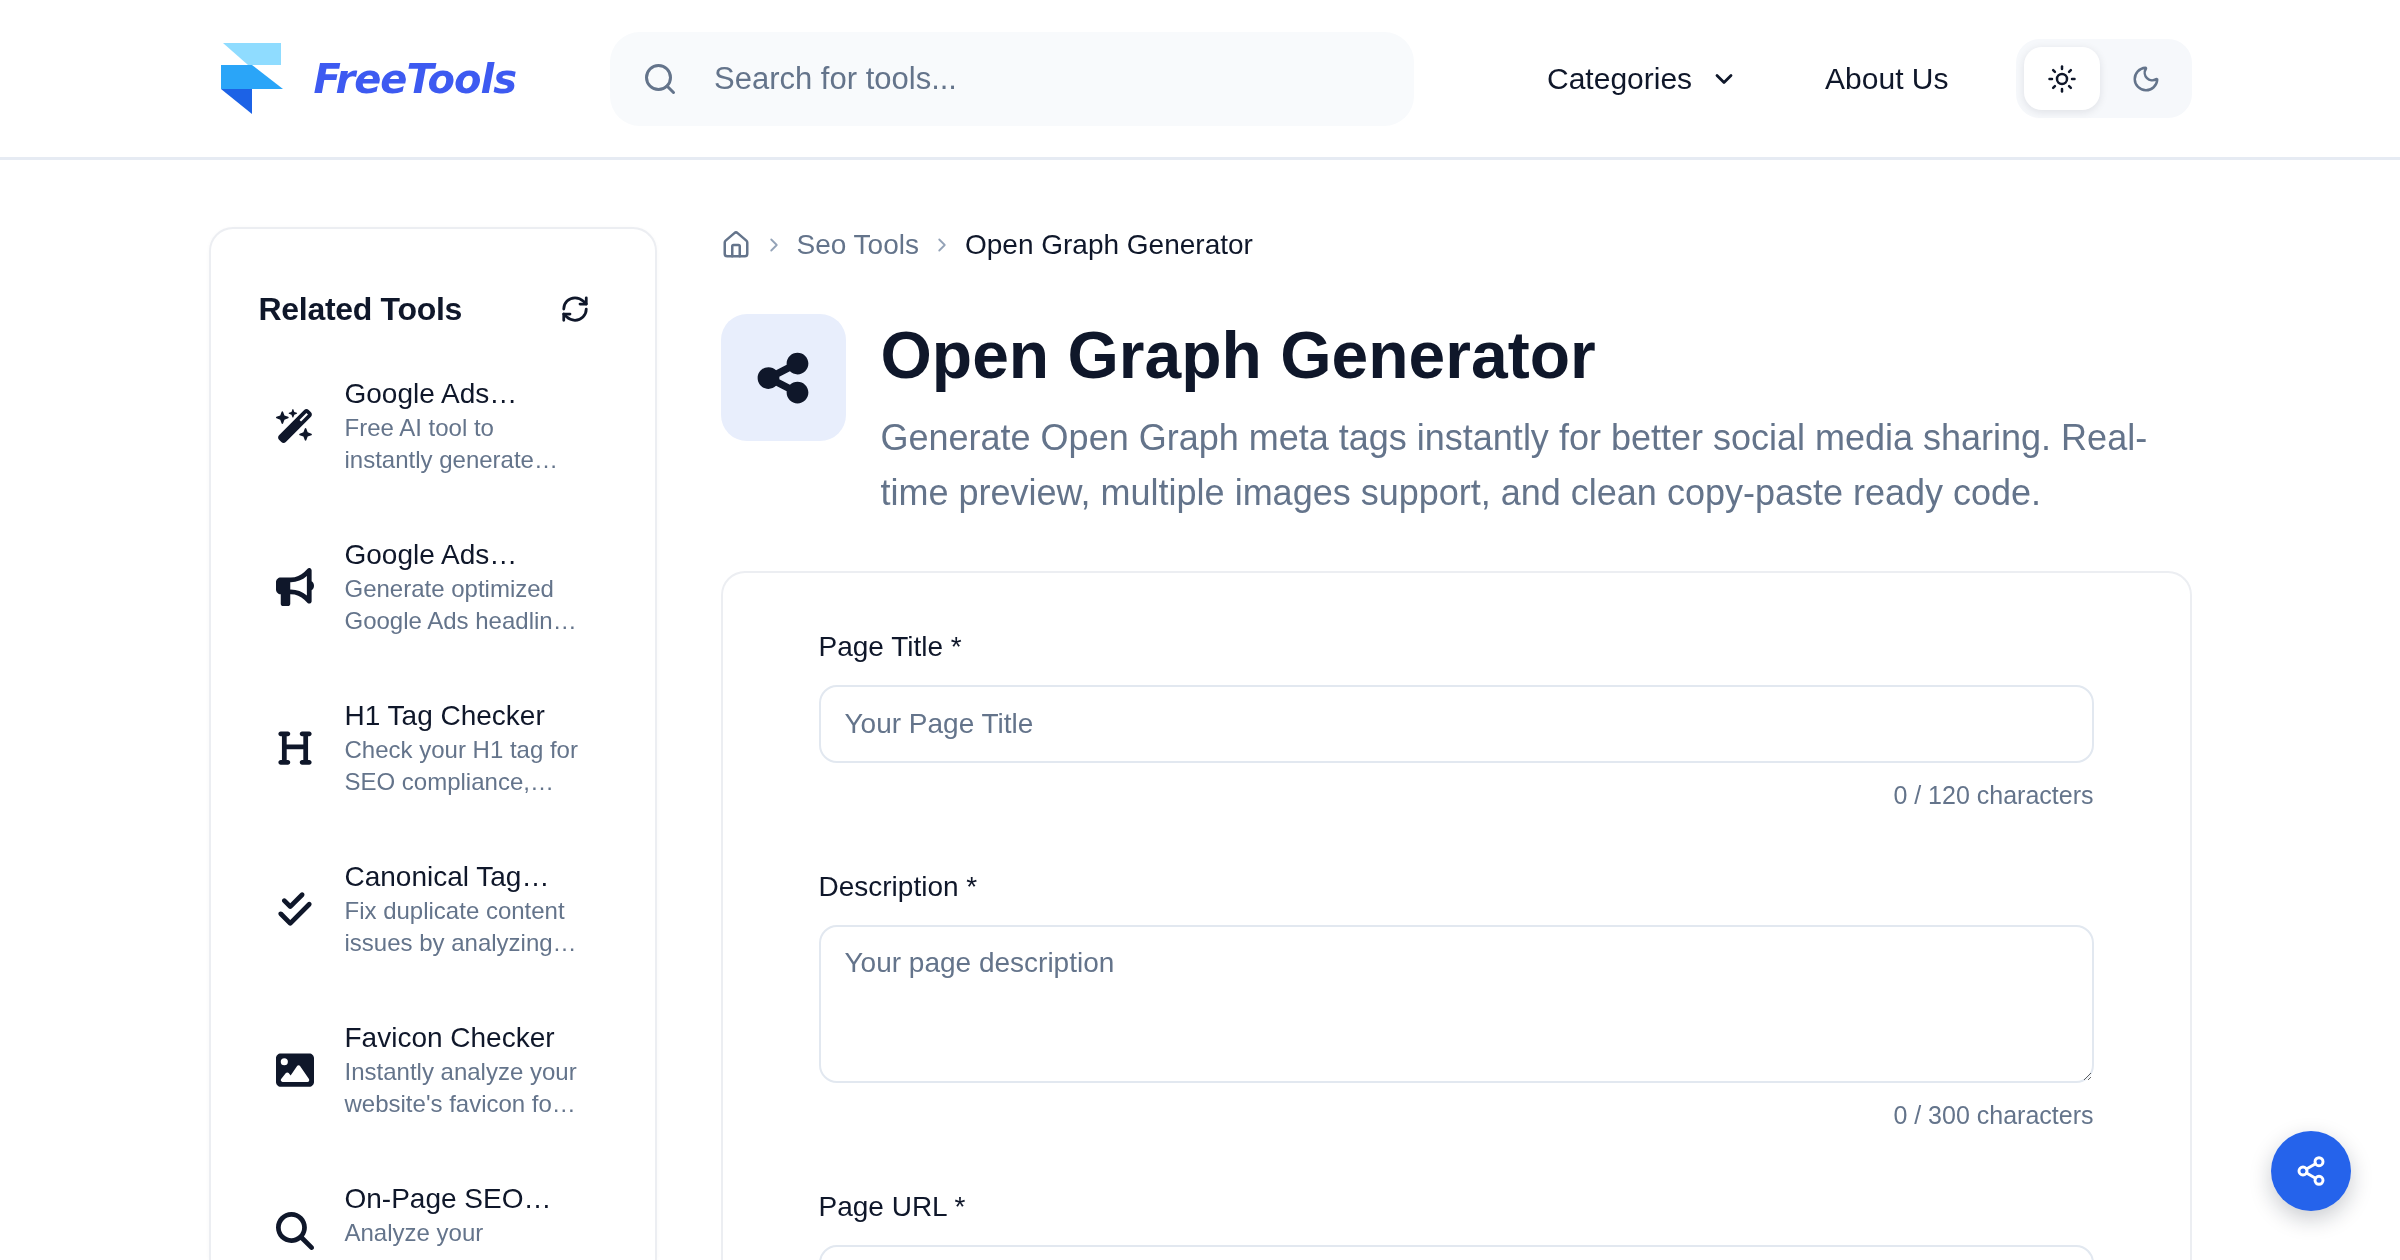  I want to click on logo-icon, so click(251, 78).